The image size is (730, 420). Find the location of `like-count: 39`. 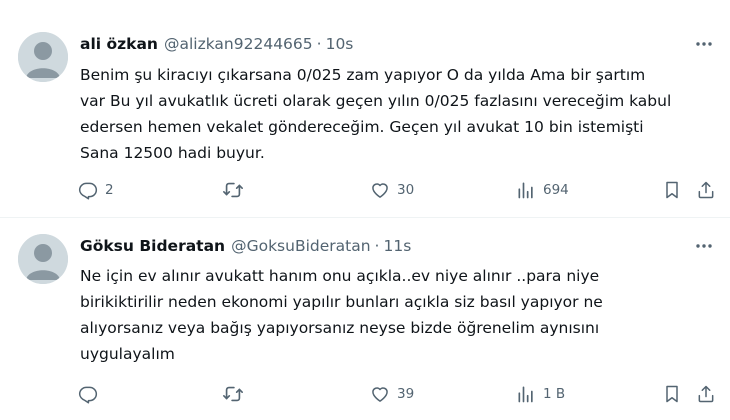

like-count: 39 is located at coordinates (406, 394).